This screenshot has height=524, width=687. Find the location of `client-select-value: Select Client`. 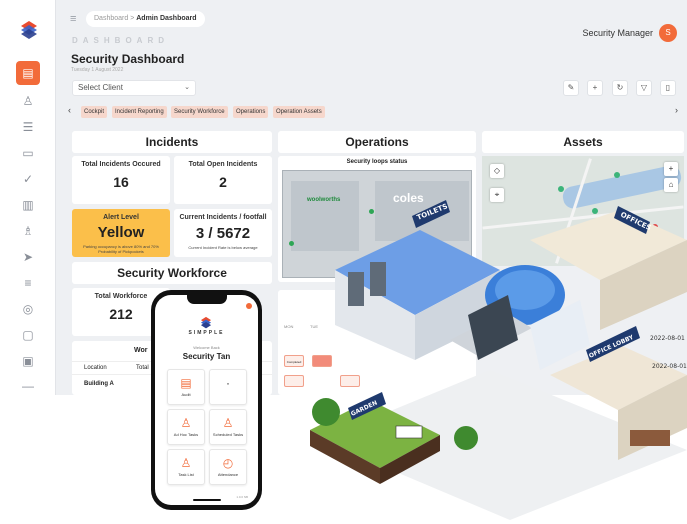

client-select-value: Select Client is located at coordinates (100, 87).